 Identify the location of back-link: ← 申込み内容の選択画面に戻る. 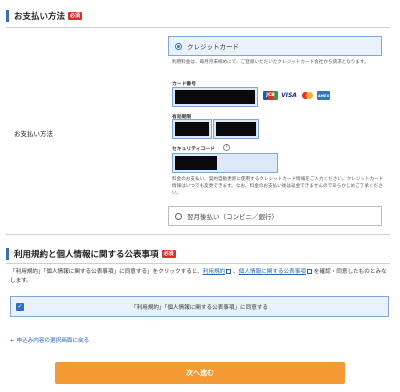
(49, 340).